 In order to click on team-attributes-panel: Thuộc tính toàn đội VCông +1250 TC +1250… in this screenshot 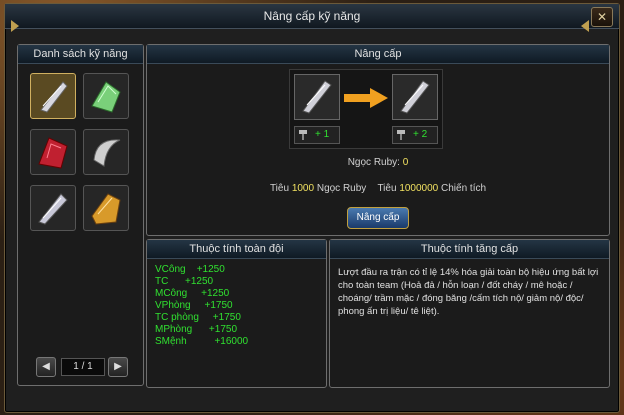, I will do `click(236, 313)`.